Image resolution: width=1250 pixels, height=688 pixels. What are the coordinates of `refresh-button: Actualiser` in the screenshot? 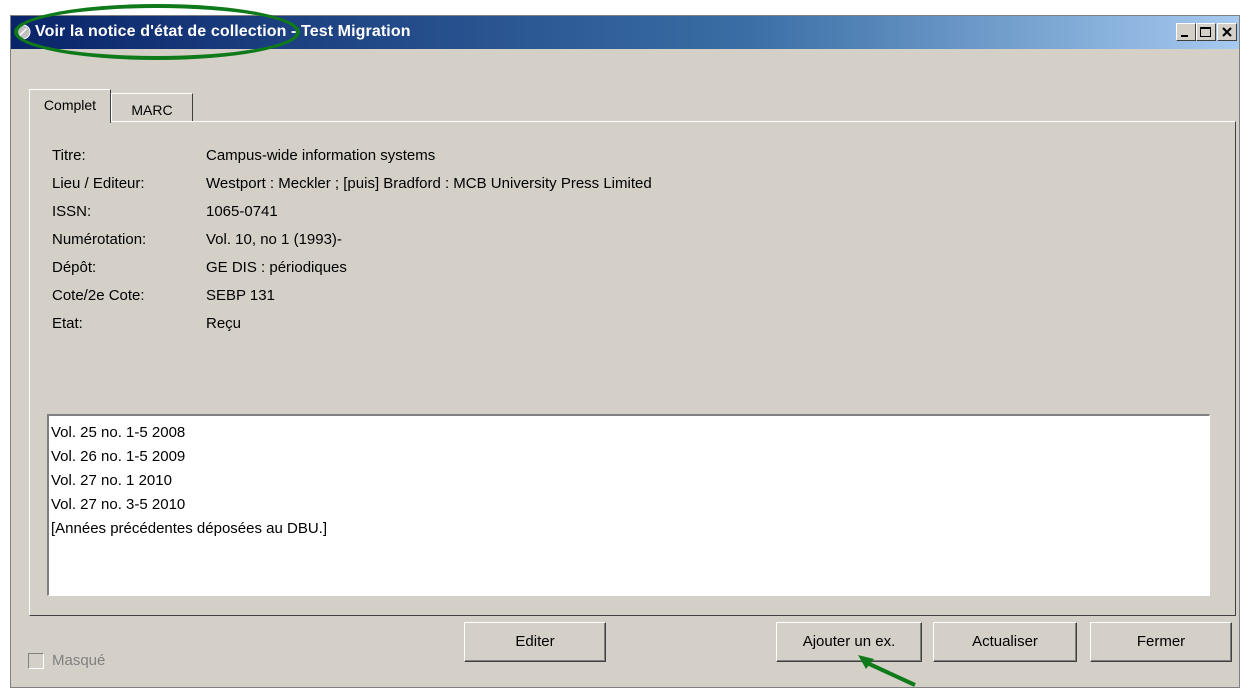 It's located at (1005, 642).